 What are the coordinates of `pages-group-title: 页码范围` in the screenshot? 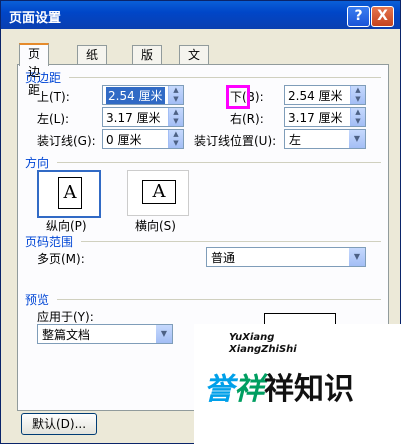 It's located at (49, 242).